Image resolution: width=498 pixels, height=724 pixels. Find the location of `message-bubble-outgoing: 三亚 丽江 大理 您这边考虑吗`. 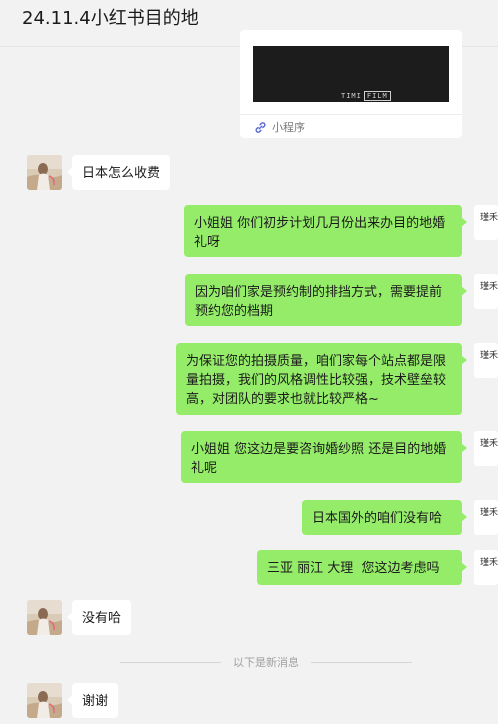

message-bubble-outgoing: 三亚 丽江 大理 您这边考虑吗 is located at coordinates (362, 567).